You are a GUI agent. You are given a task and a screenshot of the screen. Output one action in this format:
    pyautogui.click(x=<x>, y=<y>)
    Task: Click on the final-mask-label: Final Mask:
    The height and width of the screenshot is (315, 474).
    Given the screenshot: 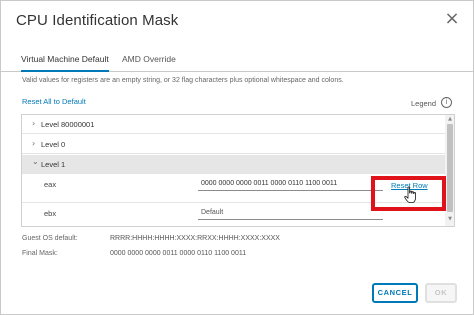 What is the action you would take?
    pyautogui.click(x=40, y=253)
    